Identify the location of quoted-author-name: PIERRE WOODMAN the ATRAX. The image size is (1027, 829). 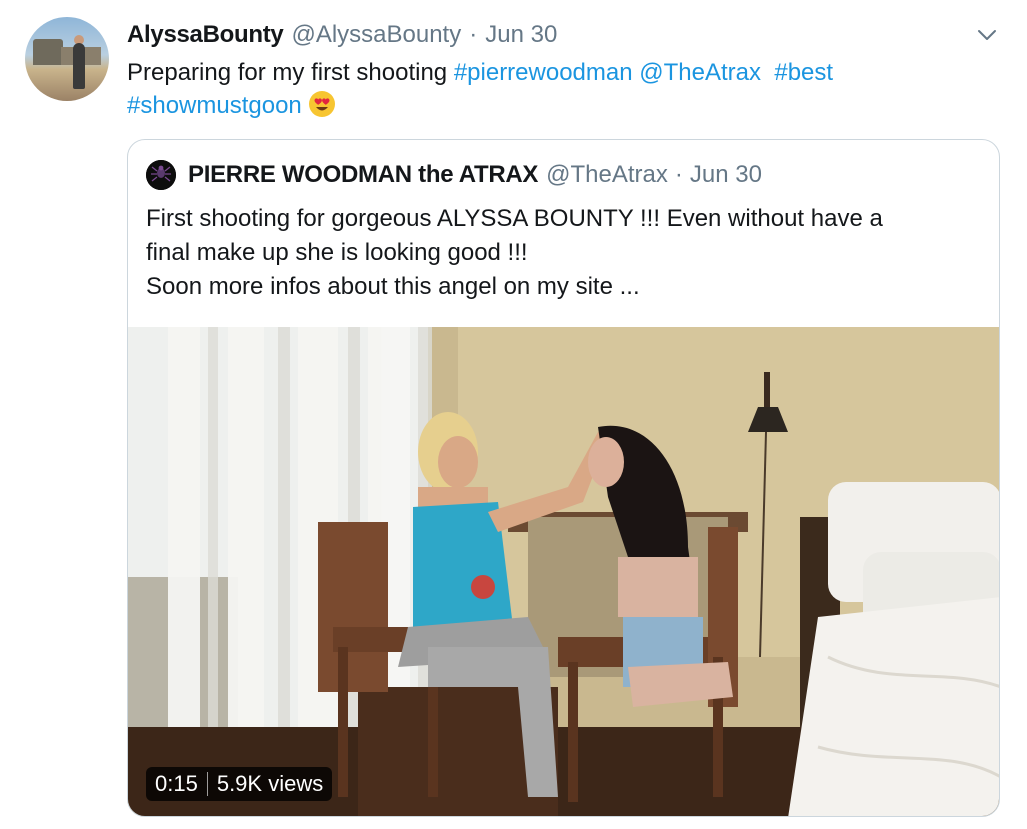
(363, 175).